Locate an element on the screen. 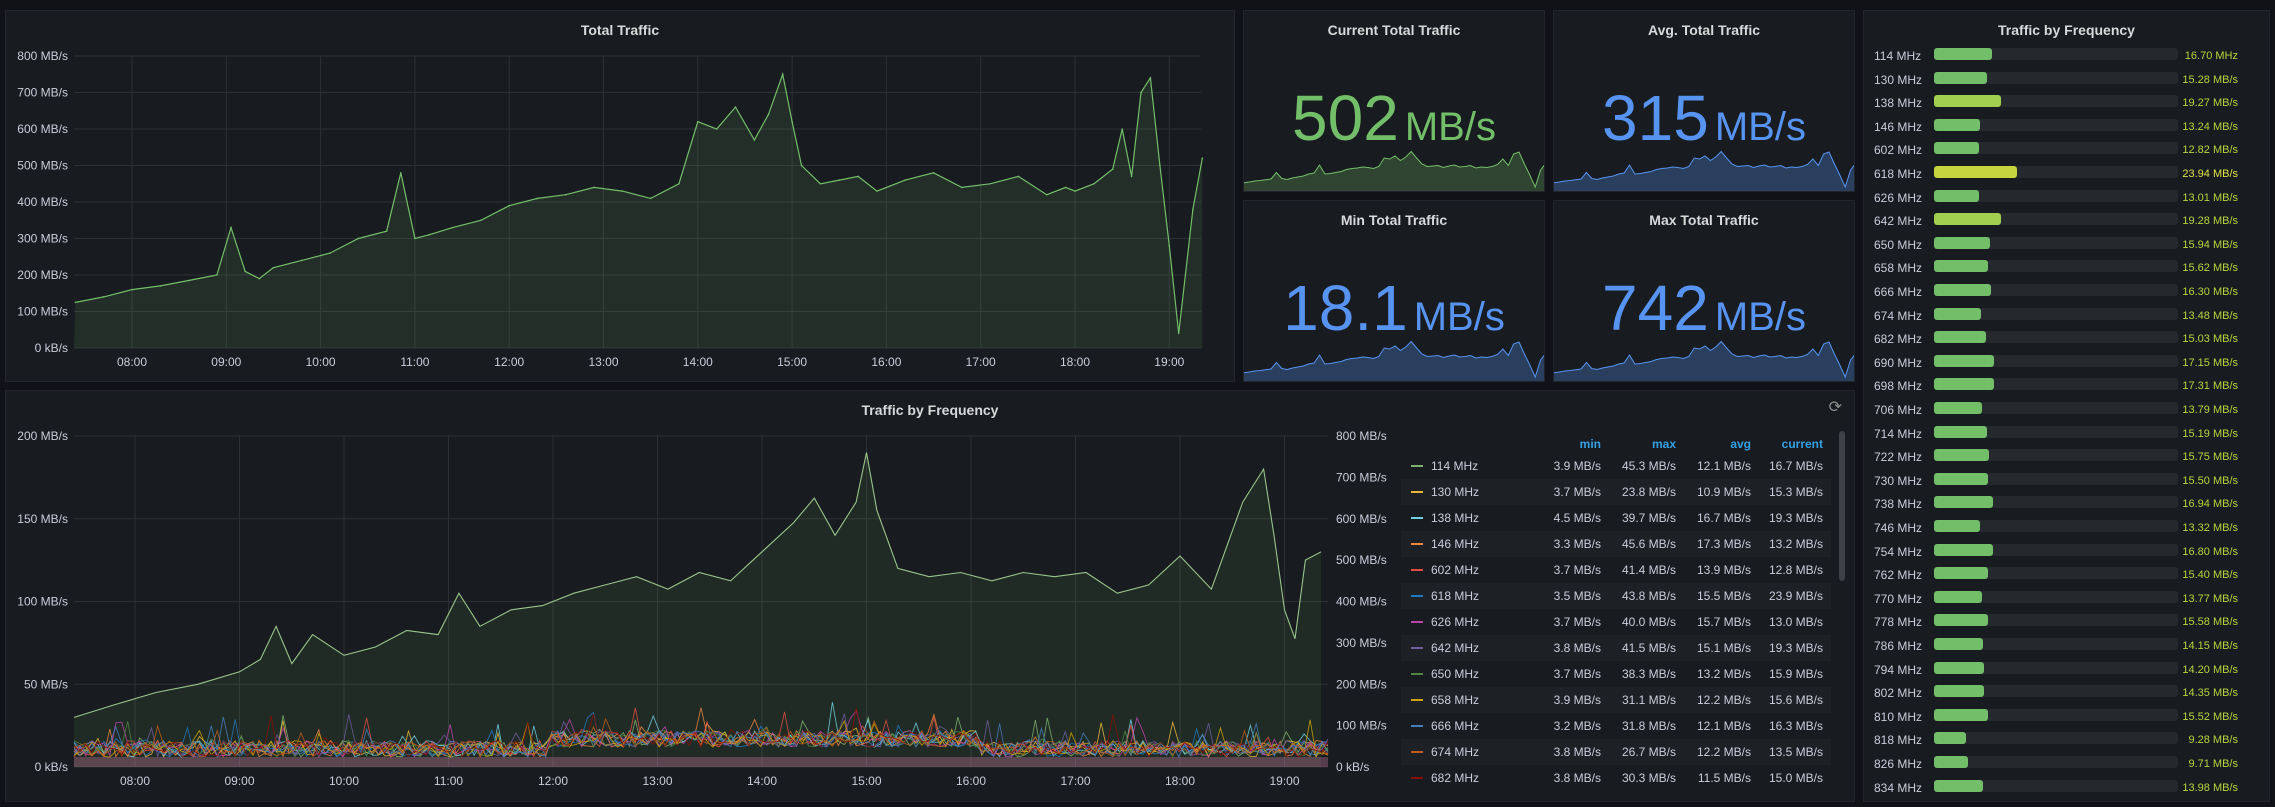  bargauge-row: 138 MHz 19.27 MB/s is located at coordinates (2059, 104).